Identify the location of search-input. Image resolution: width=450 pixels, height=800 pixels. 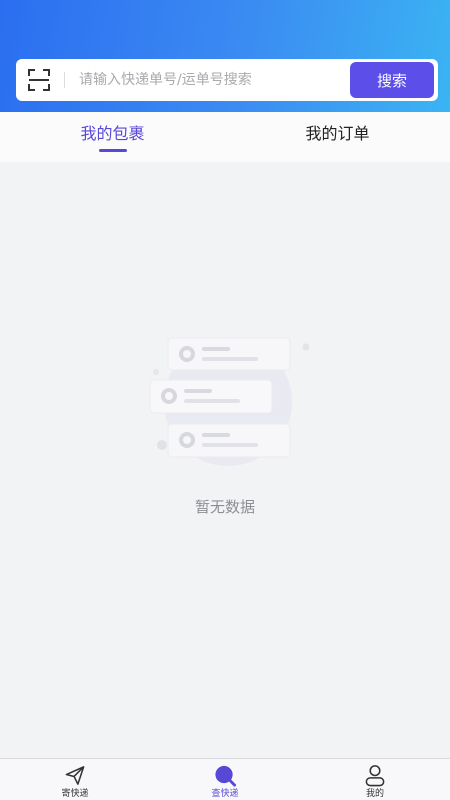
(214, 80).